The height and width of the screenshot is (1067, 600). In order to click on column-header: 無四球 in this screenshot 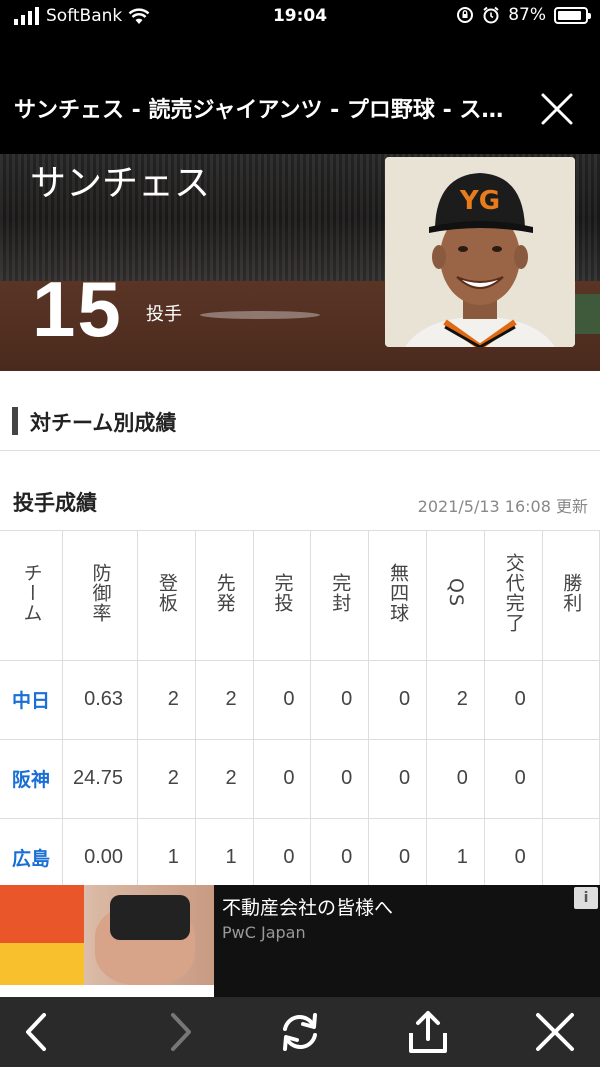, I will do `click(398, 596)`.